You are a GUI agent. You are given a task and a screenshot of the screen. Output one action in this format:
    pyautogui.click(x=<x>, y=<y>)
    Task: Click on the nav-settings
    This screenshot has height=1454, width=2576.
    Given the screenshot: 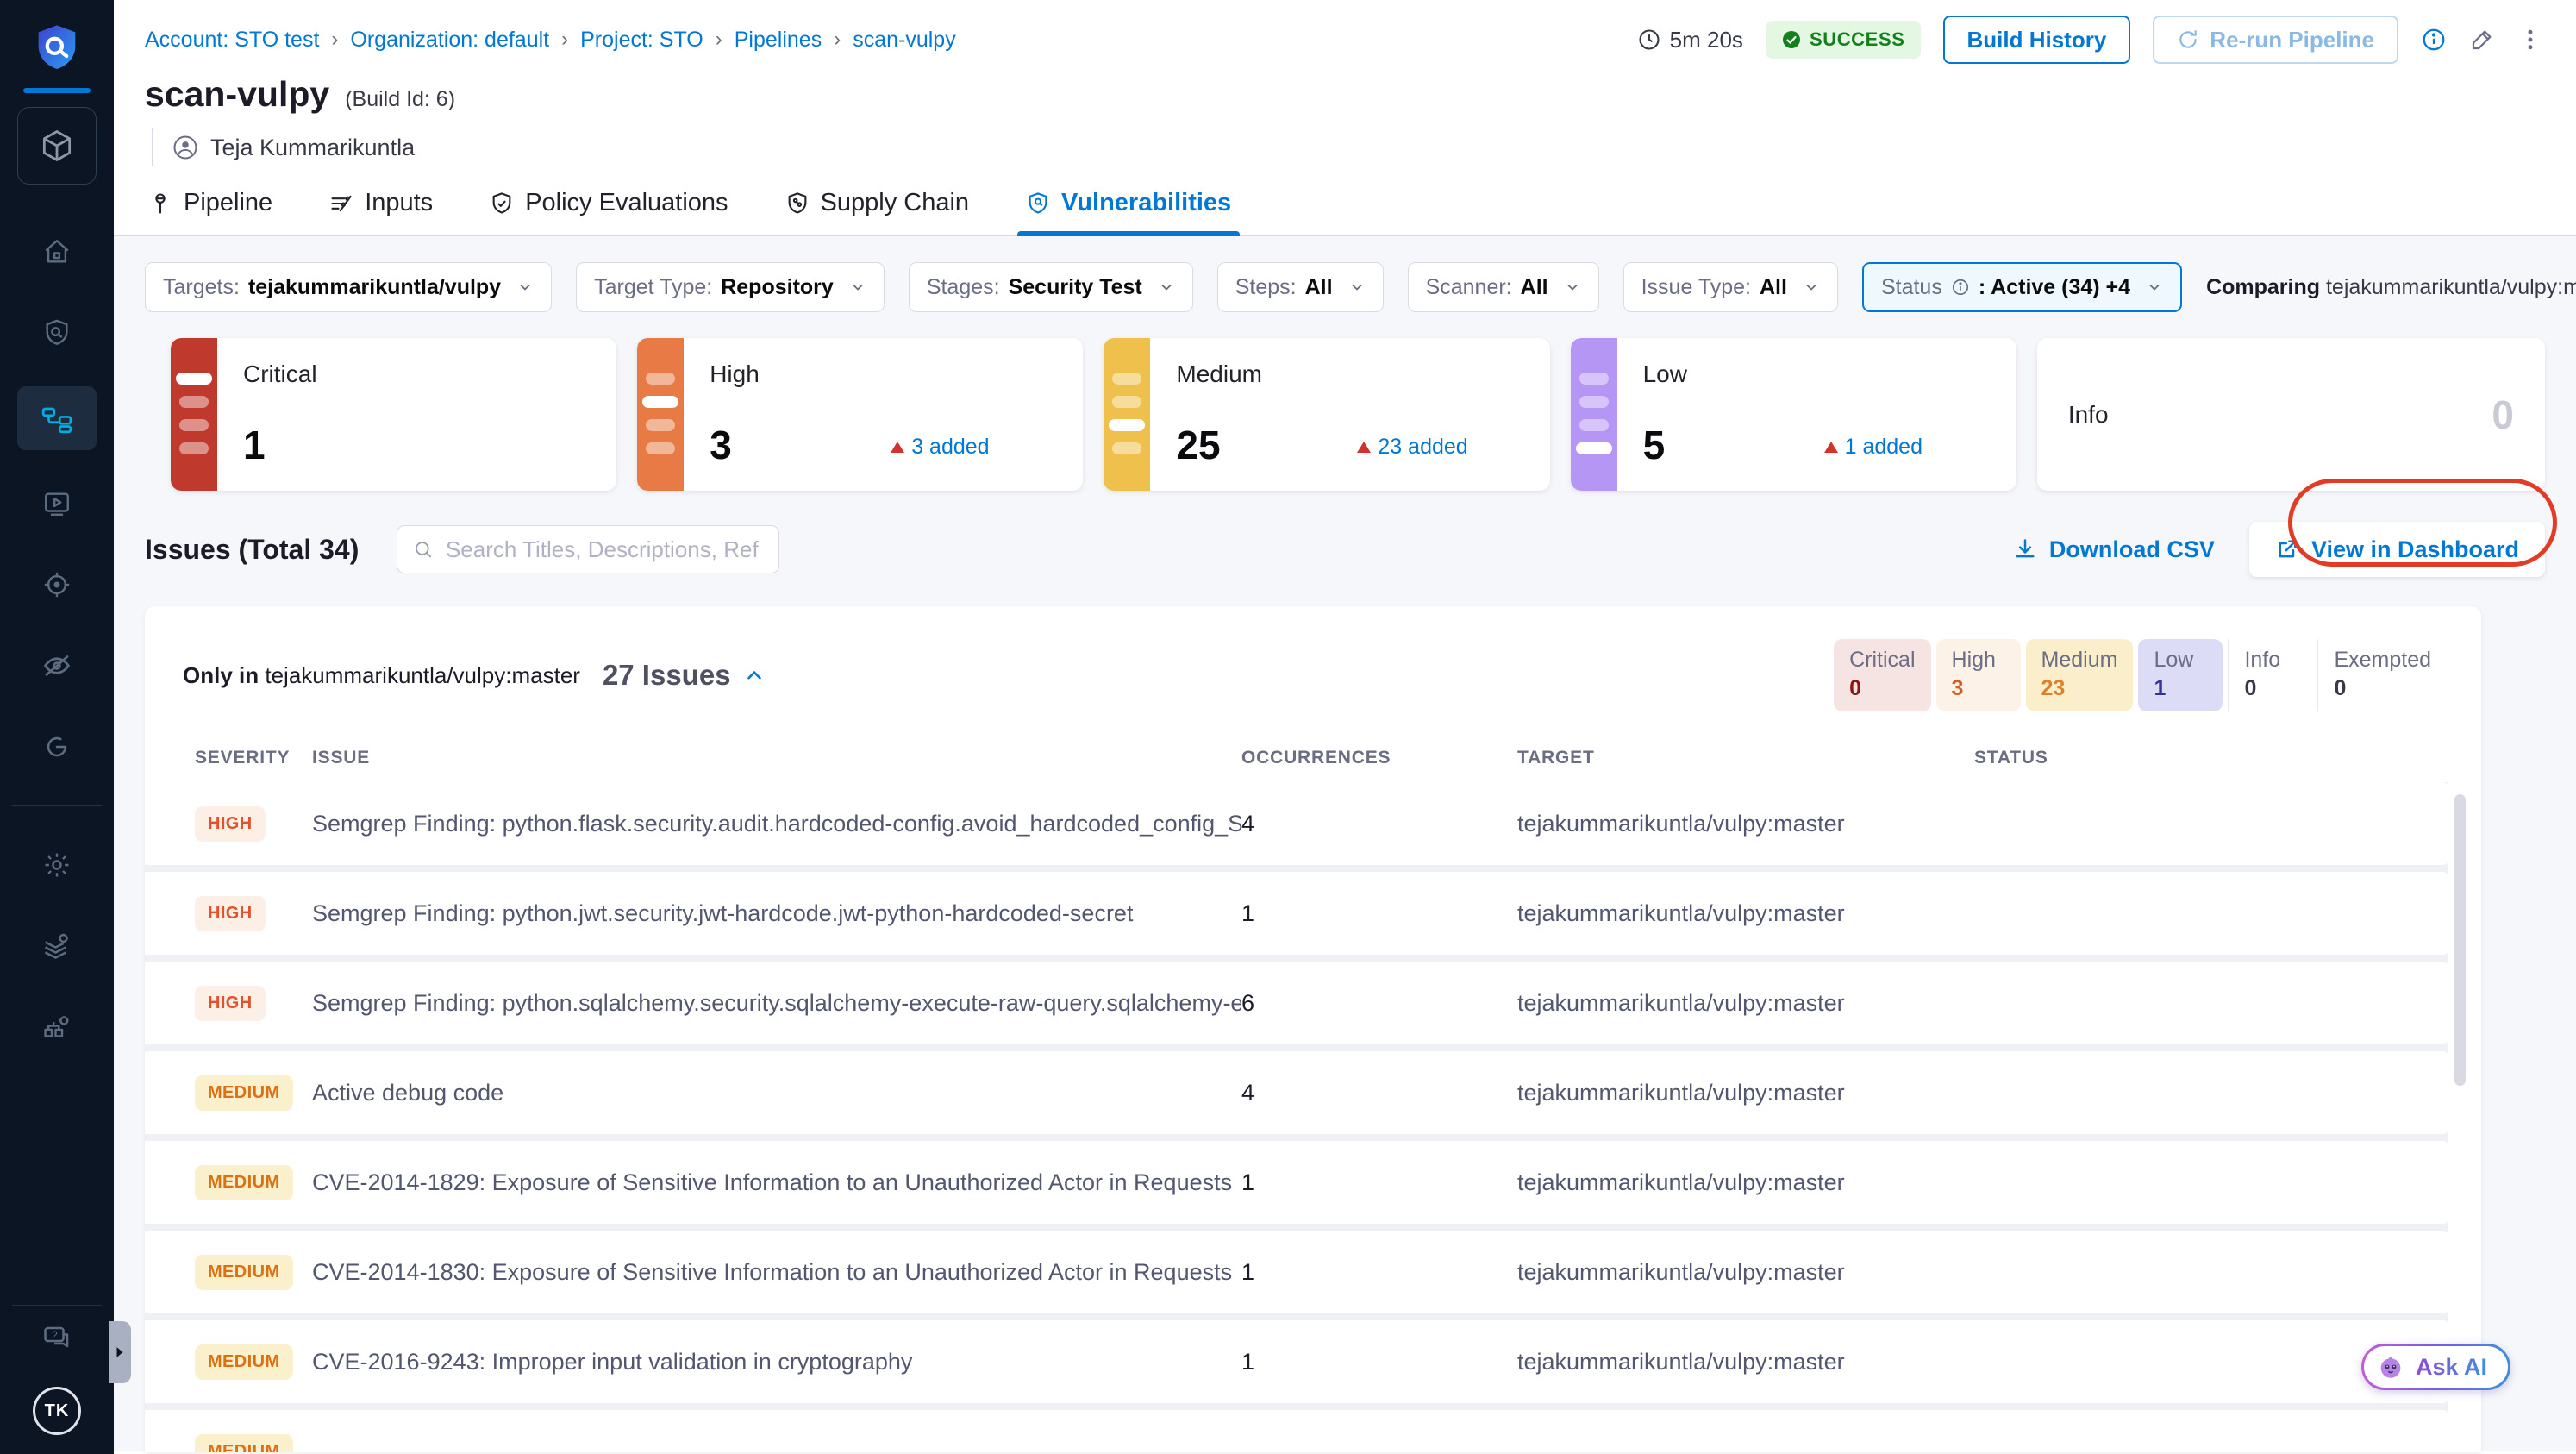 What is the action you would take?
    pyautogui.click(x=57, y=865)
    